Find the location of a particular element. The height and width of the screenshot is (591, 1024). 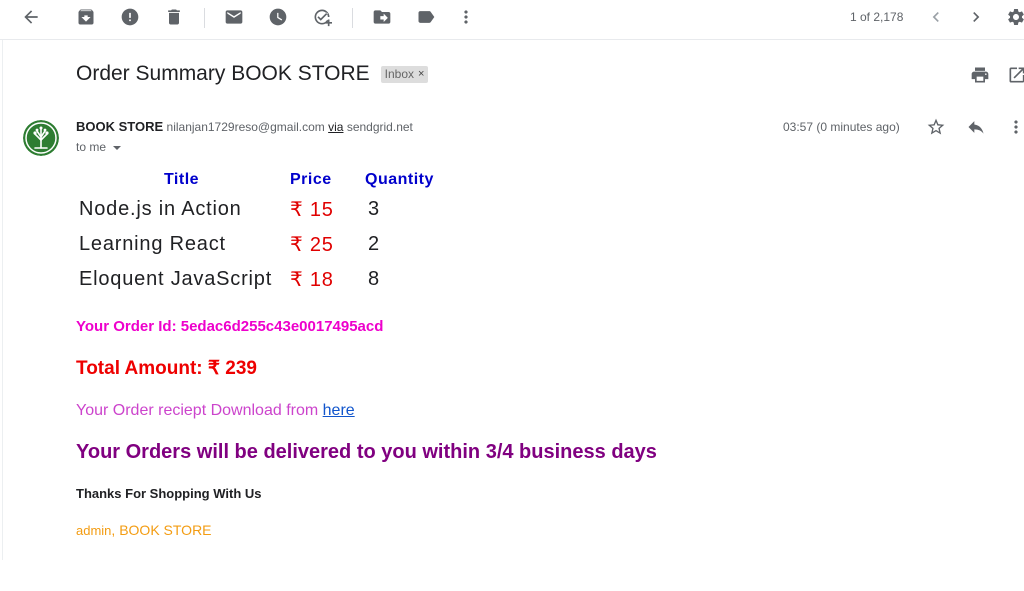

gear-icon is located at coordinates (1014, 17).